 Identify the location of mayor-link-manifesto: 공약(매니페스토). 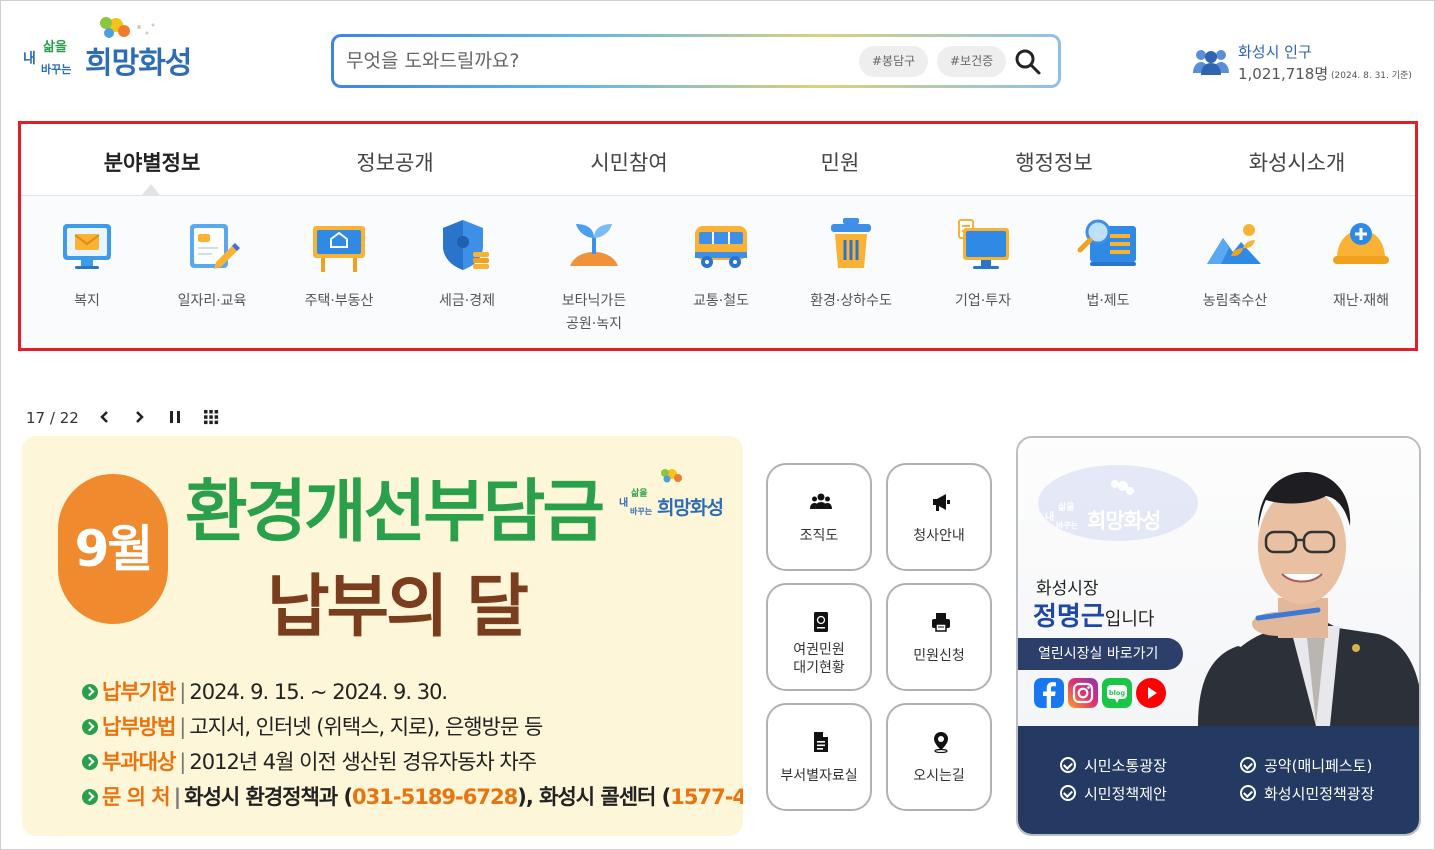
(1306, 765).